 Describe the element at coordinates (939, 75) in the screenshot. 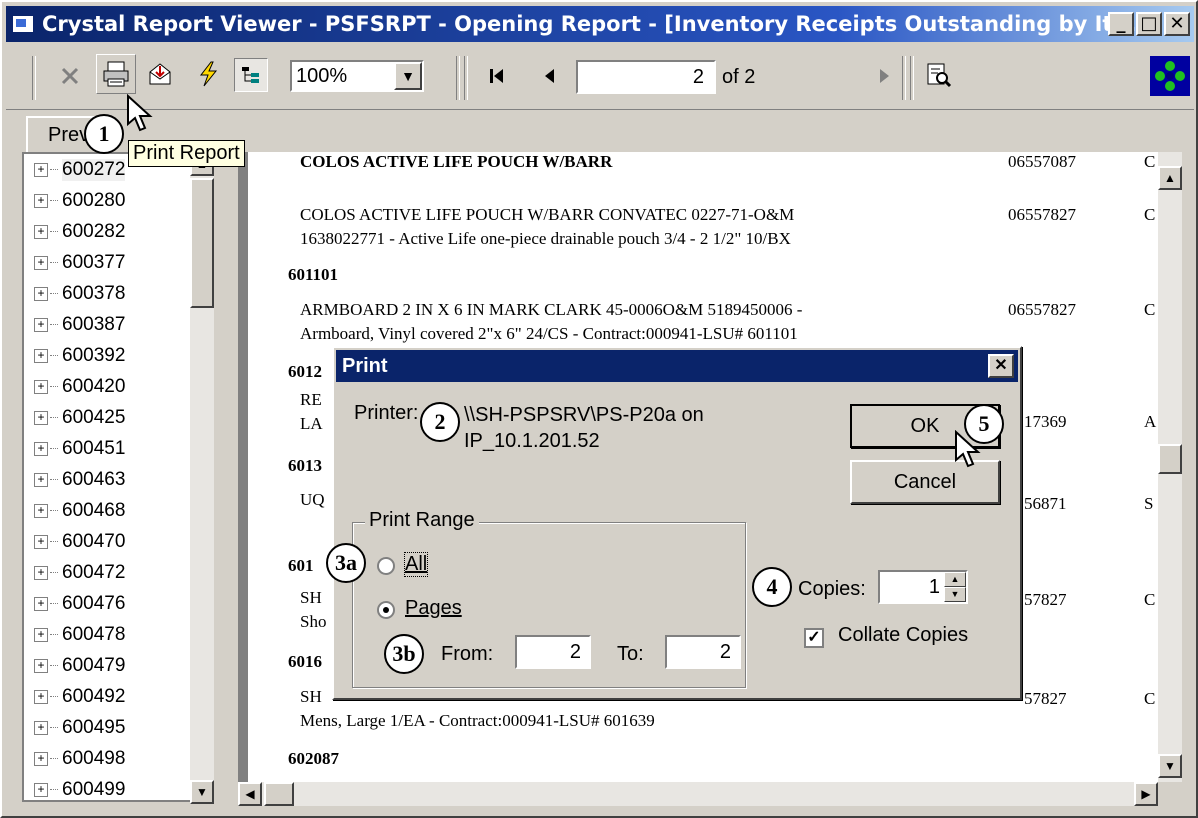

I see `search-text-icon` at that location.